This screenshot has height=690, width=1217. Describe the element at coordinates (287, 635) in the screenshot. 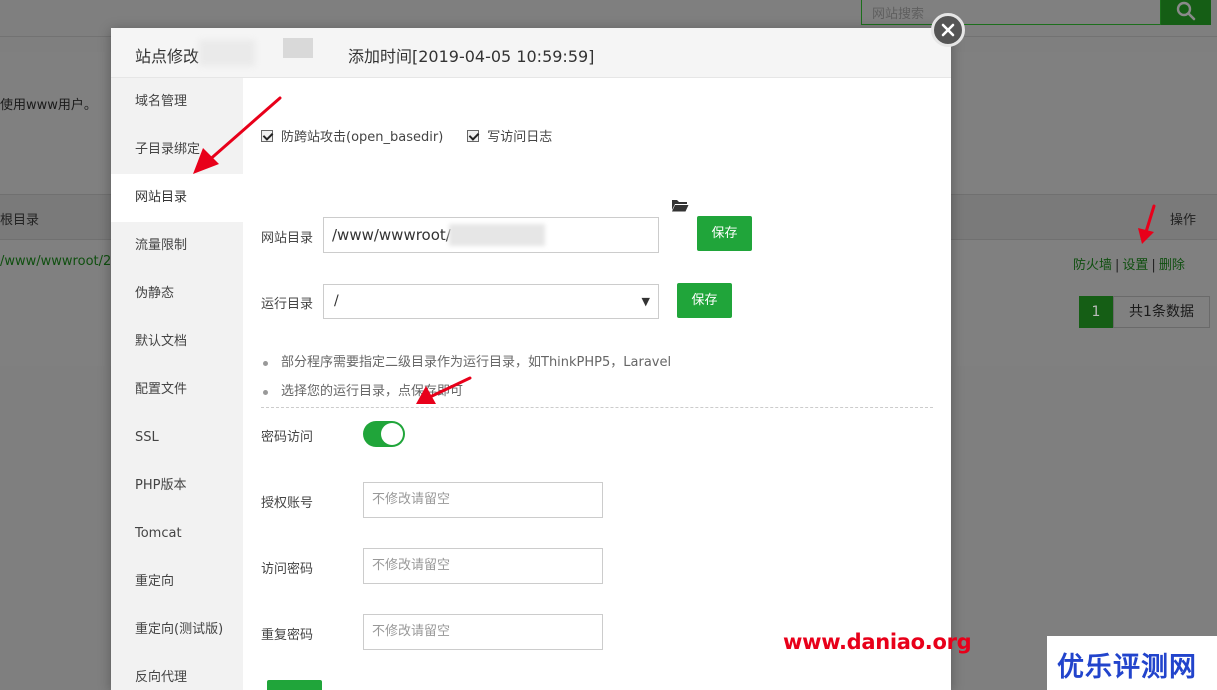

I see `repeat-password-label: 重复密码` at that location.